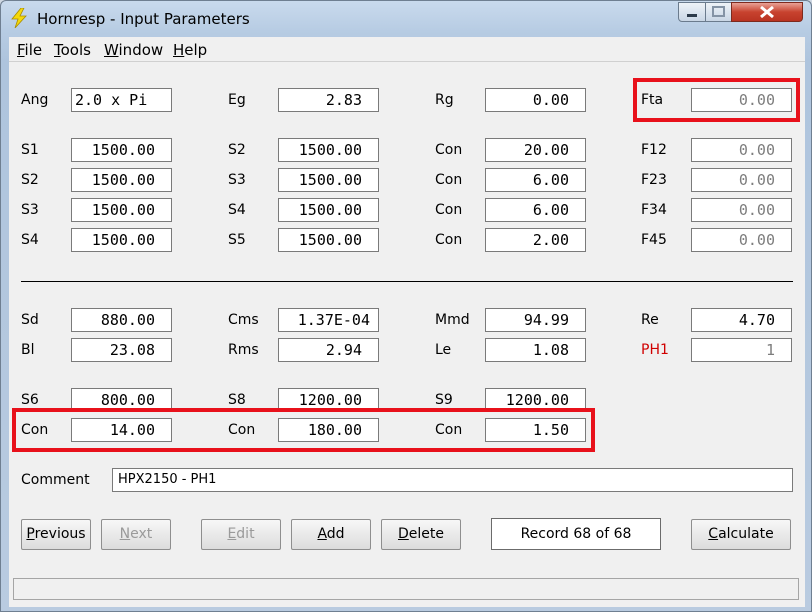 The height and width of the screenshot is (612, 812). I want to click on sd-field: 880.00, so click(121, 320).